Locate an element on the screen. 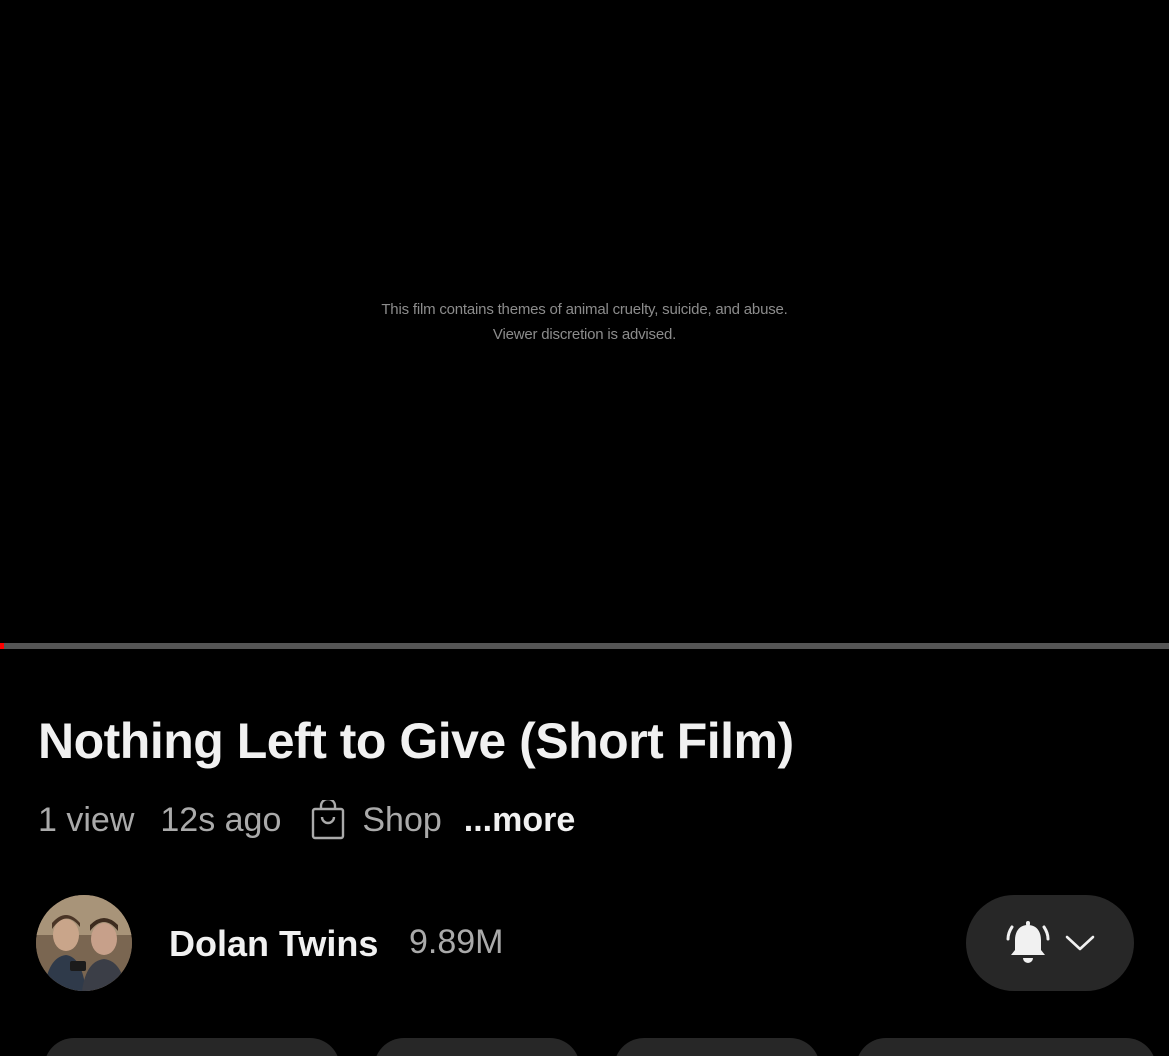  shop-link: Shop is located at coordinates (401, 820).